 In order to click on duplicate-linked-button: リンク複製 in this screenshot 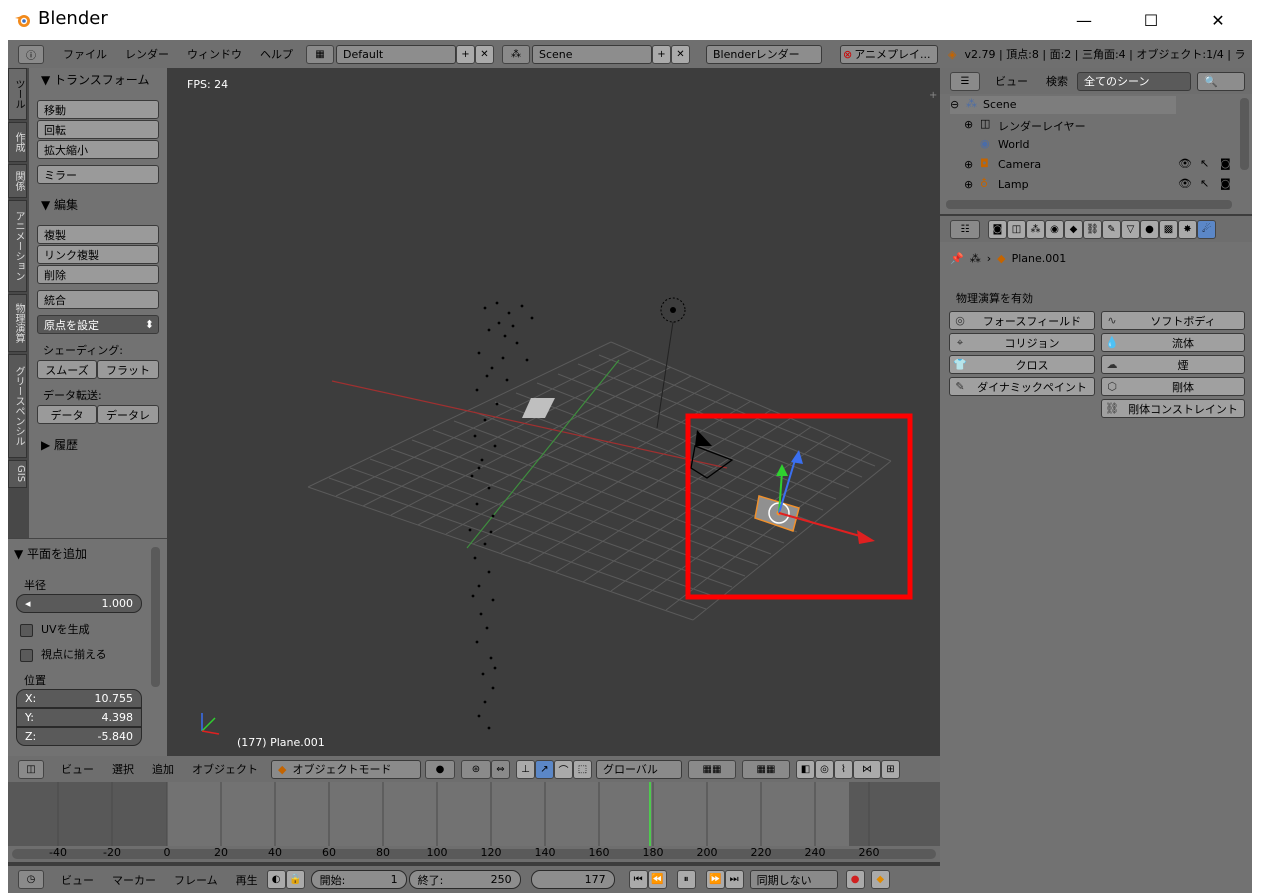, I will do `click(98, 254)`.